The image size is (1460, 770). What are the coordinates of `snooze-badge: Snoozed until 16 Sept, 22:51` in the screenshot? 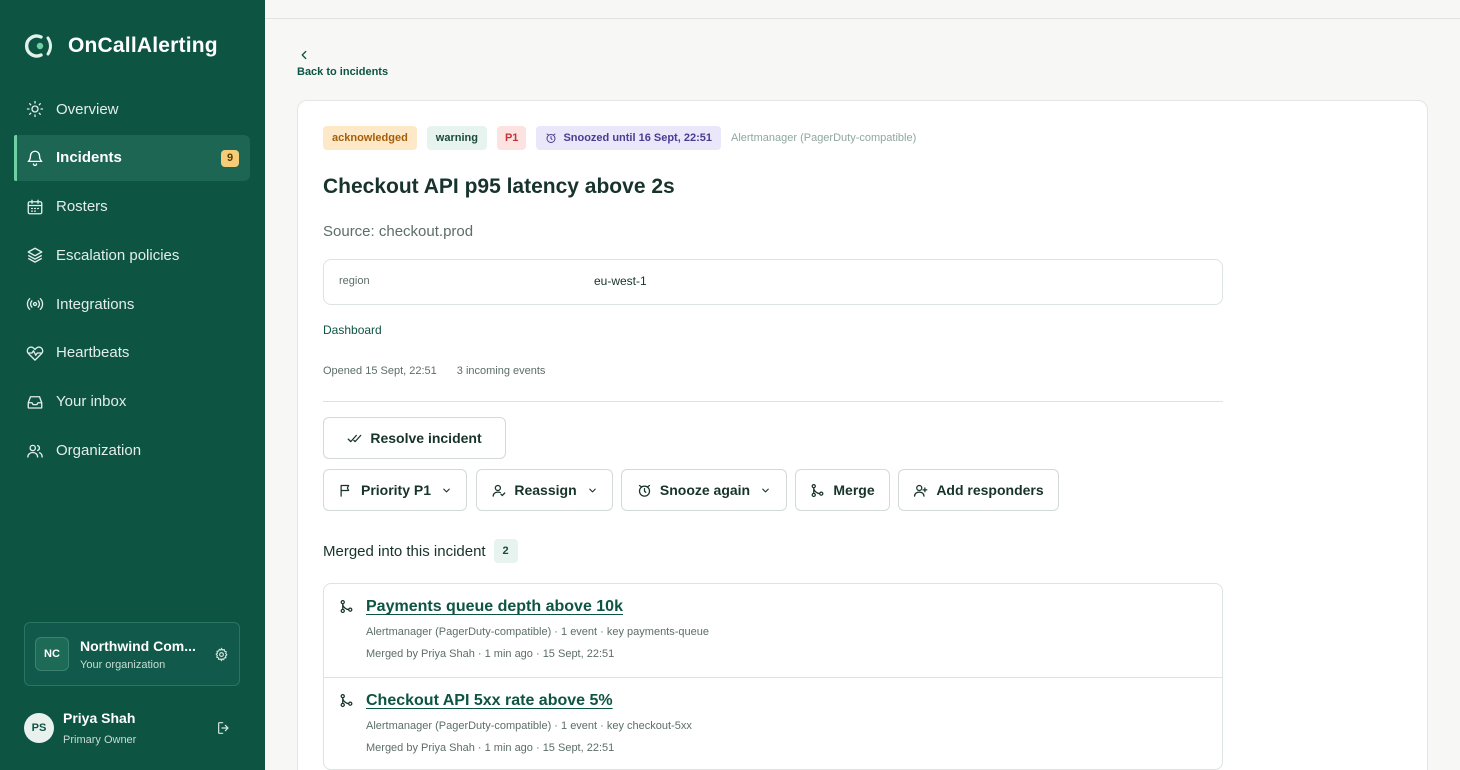 It's located at (628, 138).